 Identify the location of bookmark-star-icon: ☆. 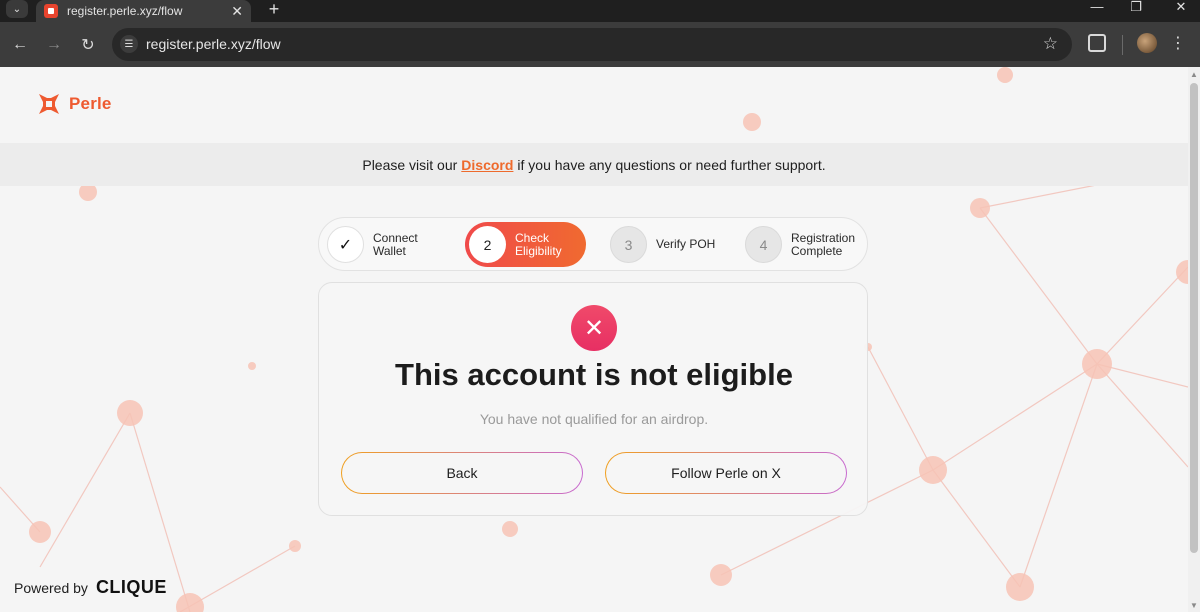
(1050, 44).